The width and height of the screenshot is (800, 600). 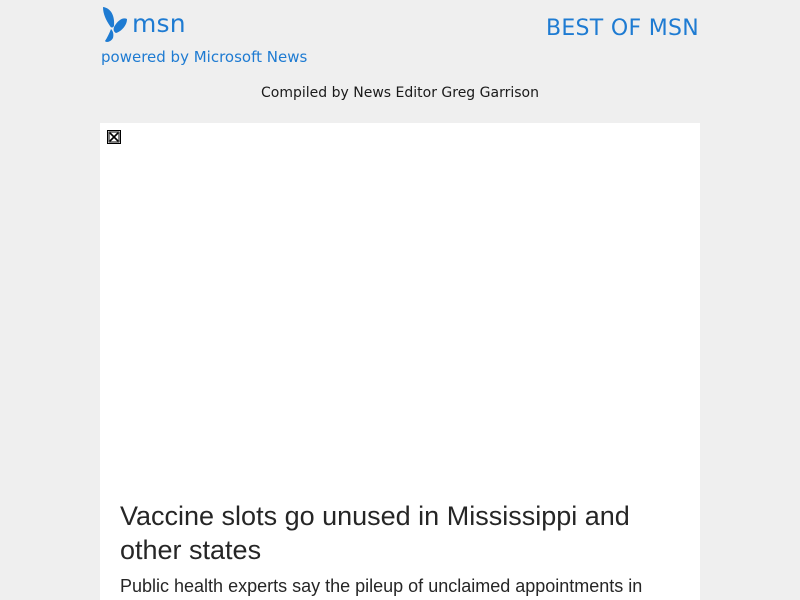 I want to click on broken-image-icon, so click(x=114, y=137).